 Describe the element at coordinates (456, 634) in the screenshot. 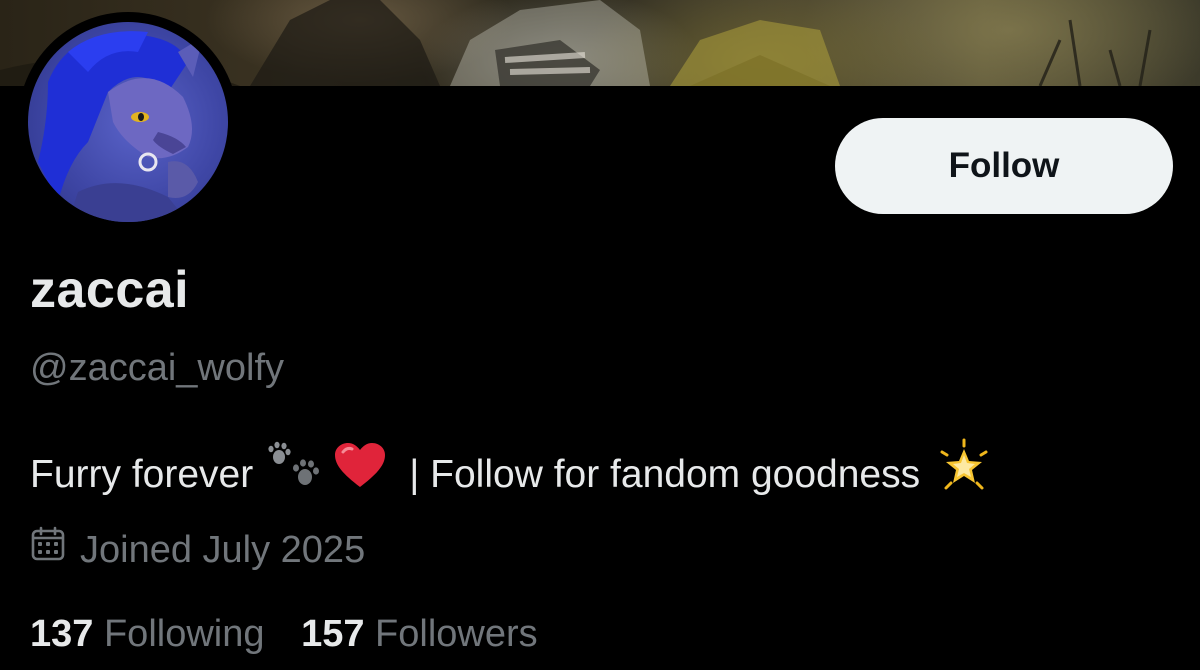

I see `followers-label: Followers` at that location.